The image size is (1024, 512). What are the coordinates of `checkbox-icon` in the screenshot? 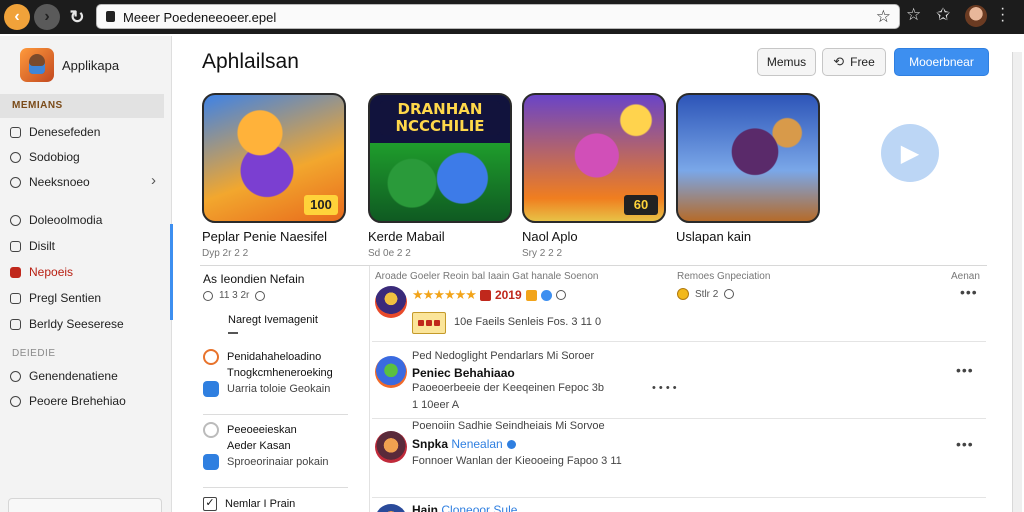 It's located at (15, 324).